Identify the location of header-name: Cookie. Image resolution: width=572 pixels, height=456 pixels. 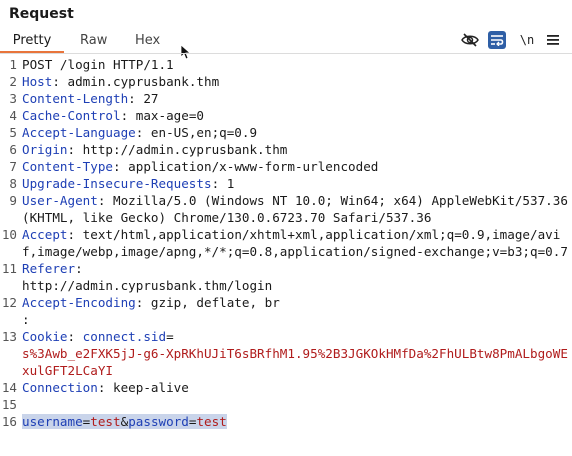
(45, 336).